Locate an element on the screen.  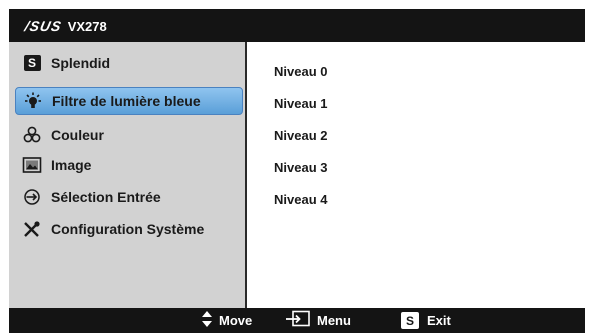
menu-label: Menu is located at coordinates (334, 320).